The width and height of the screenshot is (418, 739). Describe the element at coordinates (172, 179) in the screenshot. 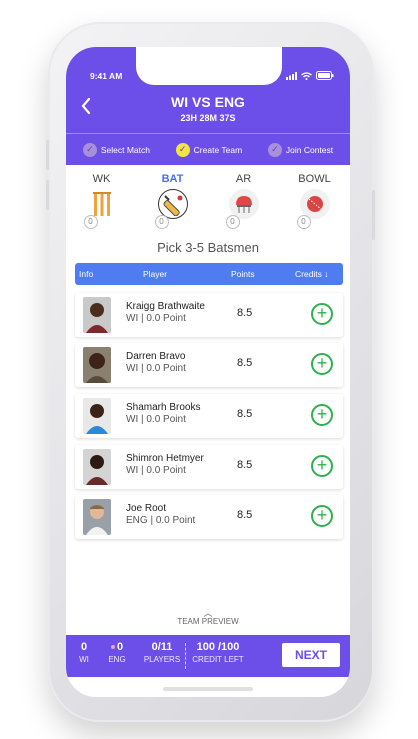

I see `role-label: BAT` at that location.